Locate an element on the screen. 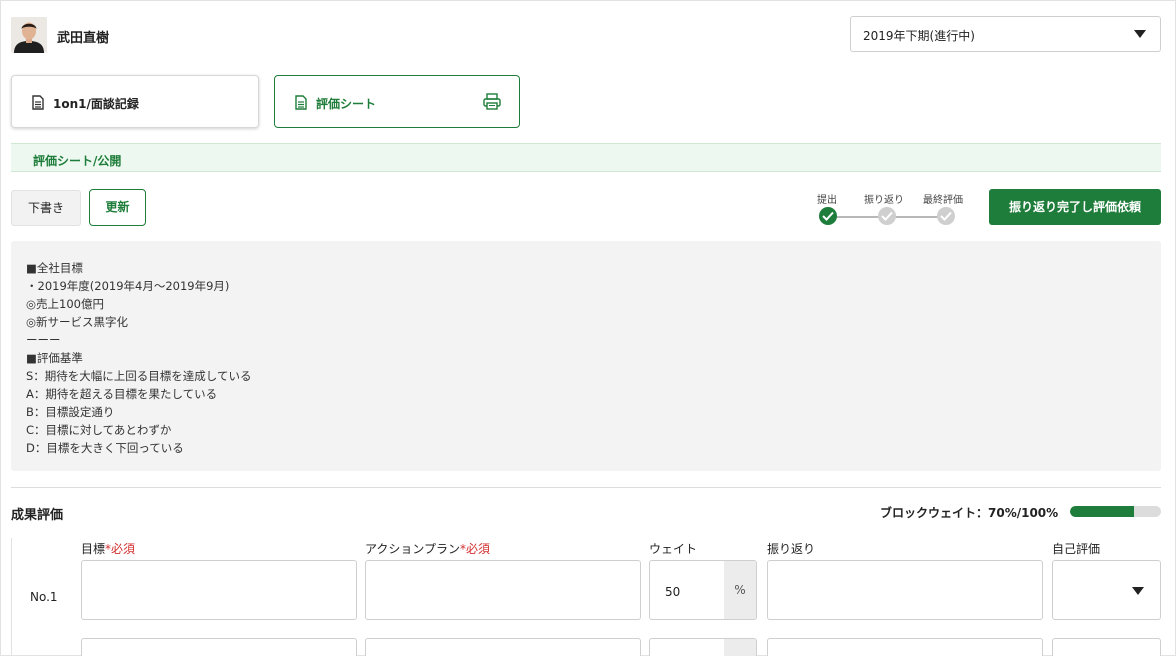 The height and width of the screenshot is (656, 1176). complete-reflection-button: 振り返り完了し評価依頼 is located at coordinates (1075, 207).